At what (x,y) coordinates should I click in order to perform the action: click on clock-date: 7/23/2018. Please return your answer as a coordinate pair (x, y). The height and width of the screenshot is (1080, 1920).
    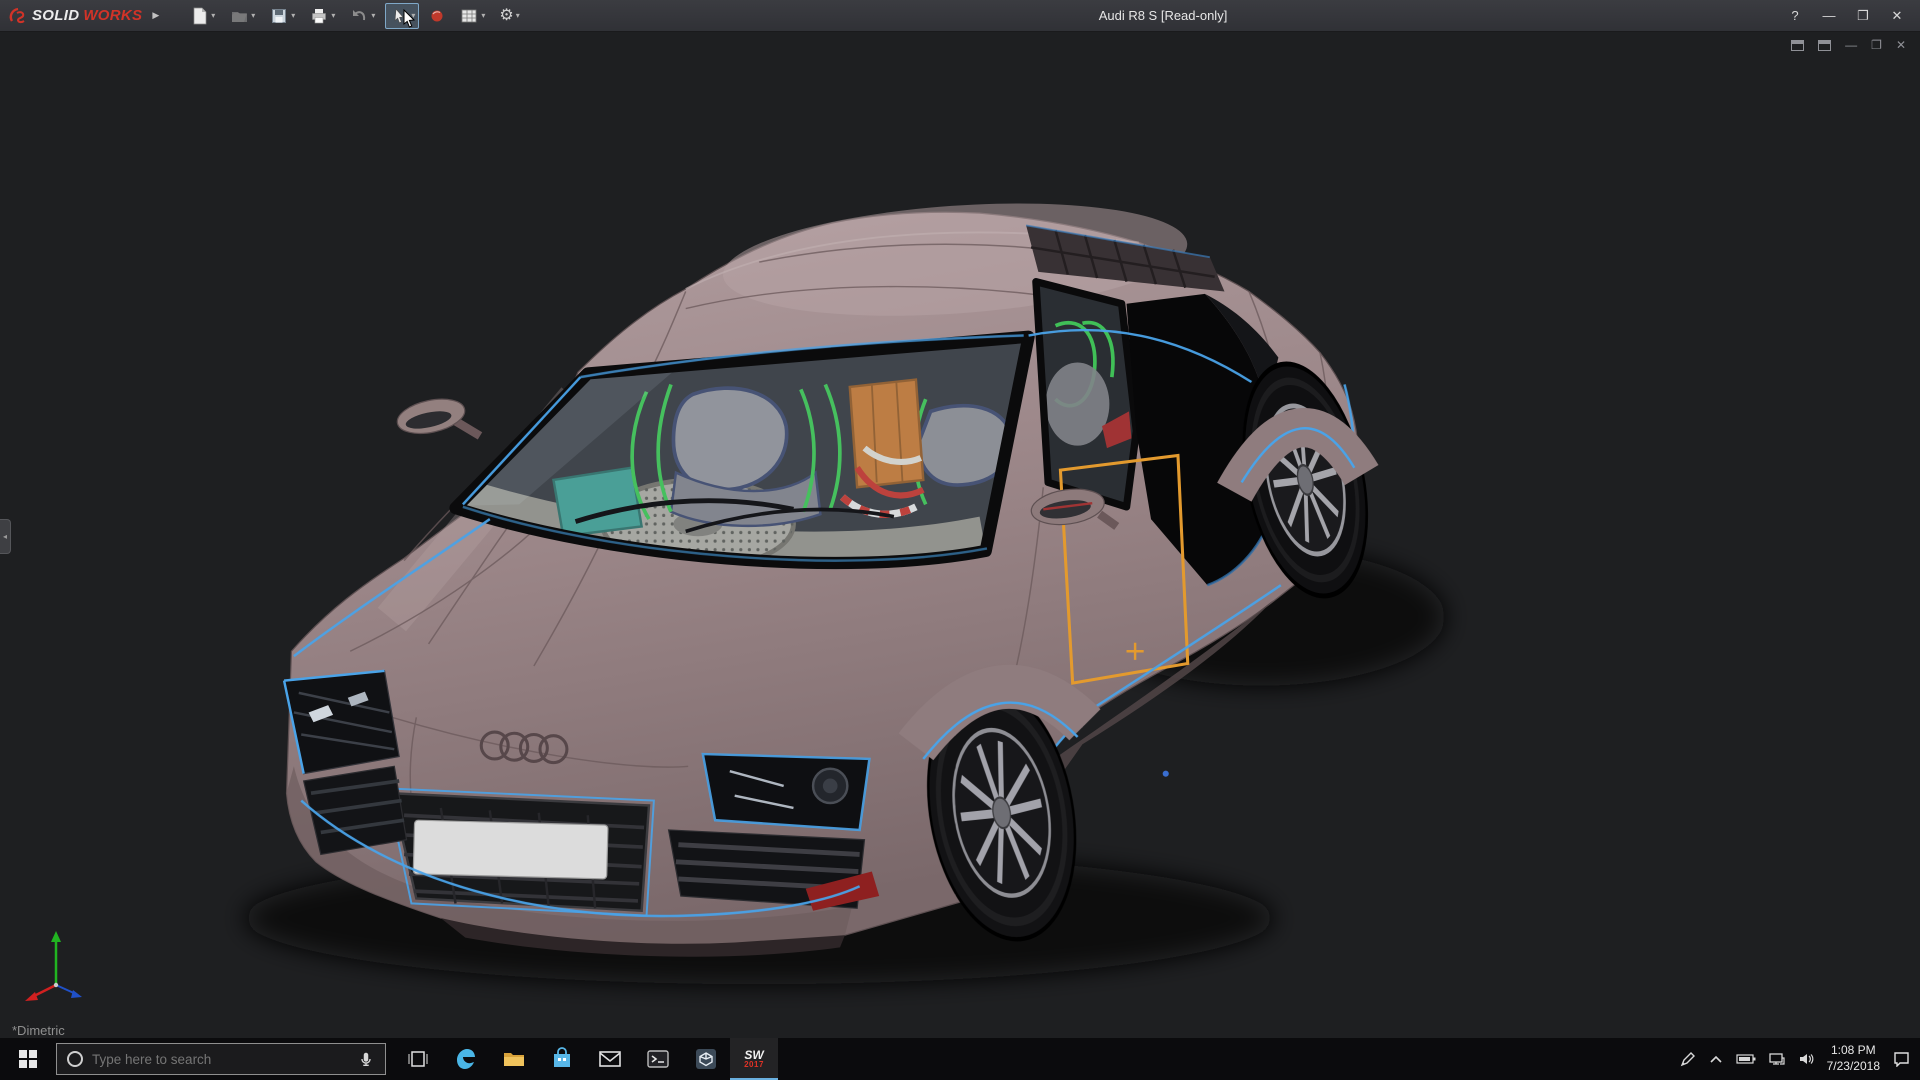
    Looking at the image, I should click on (1853, 1066).